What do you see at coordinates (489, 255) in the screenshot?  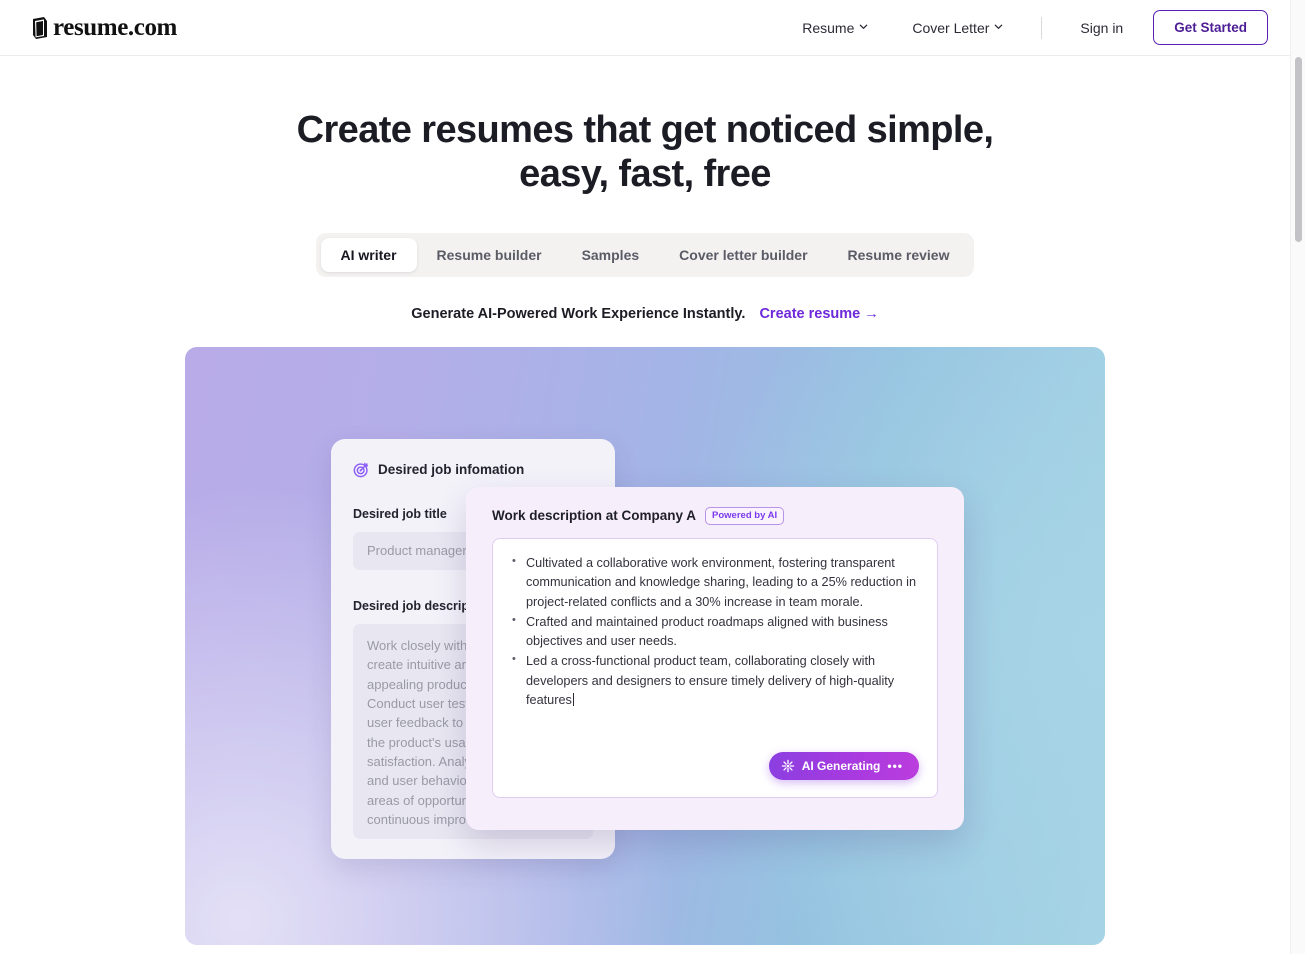 I see `tab-resume-builder: Resume builder` at bounding box center [489, 255].